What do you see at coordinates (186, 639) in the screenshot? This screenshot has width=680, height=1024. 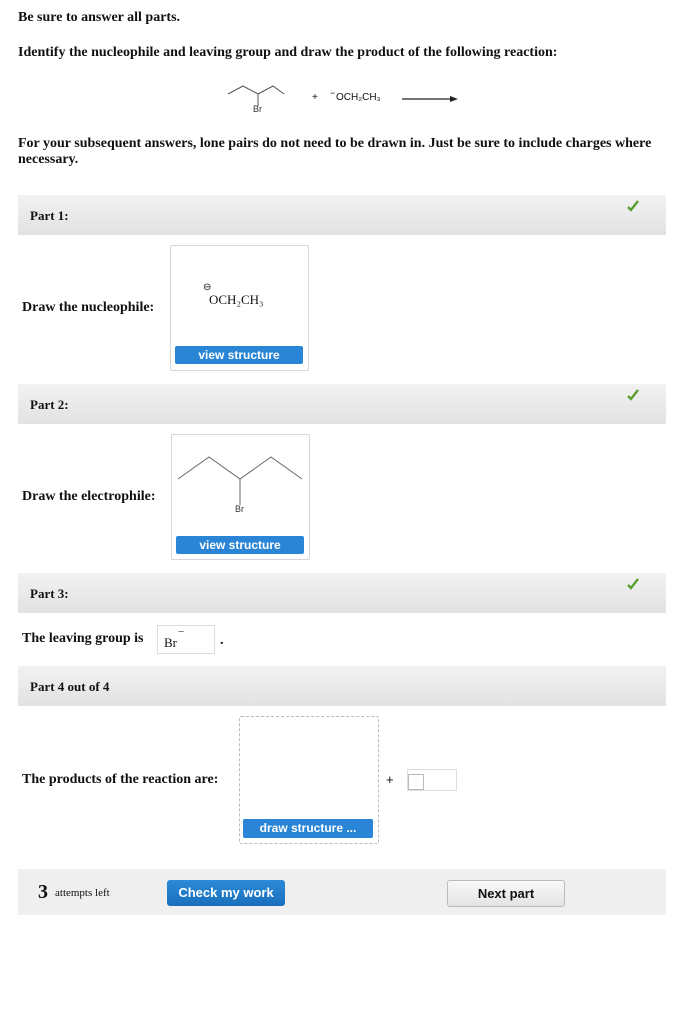 I see `leaving-group-answer-field: − Br` at bounding box center [186, 639].